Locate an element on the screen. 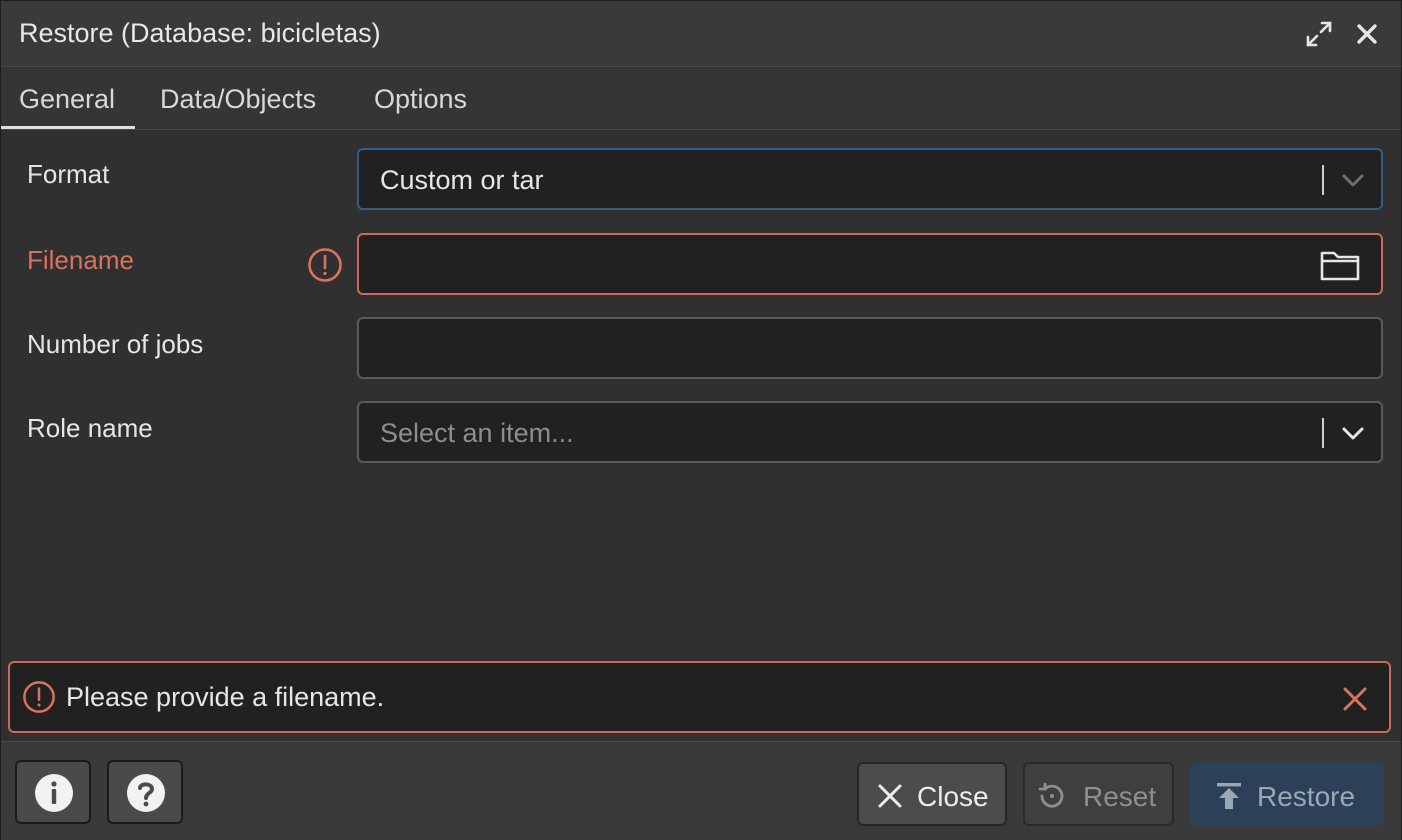 This screenshot has height=840, width=1402. error-icon is located at coordinates (325, 265).